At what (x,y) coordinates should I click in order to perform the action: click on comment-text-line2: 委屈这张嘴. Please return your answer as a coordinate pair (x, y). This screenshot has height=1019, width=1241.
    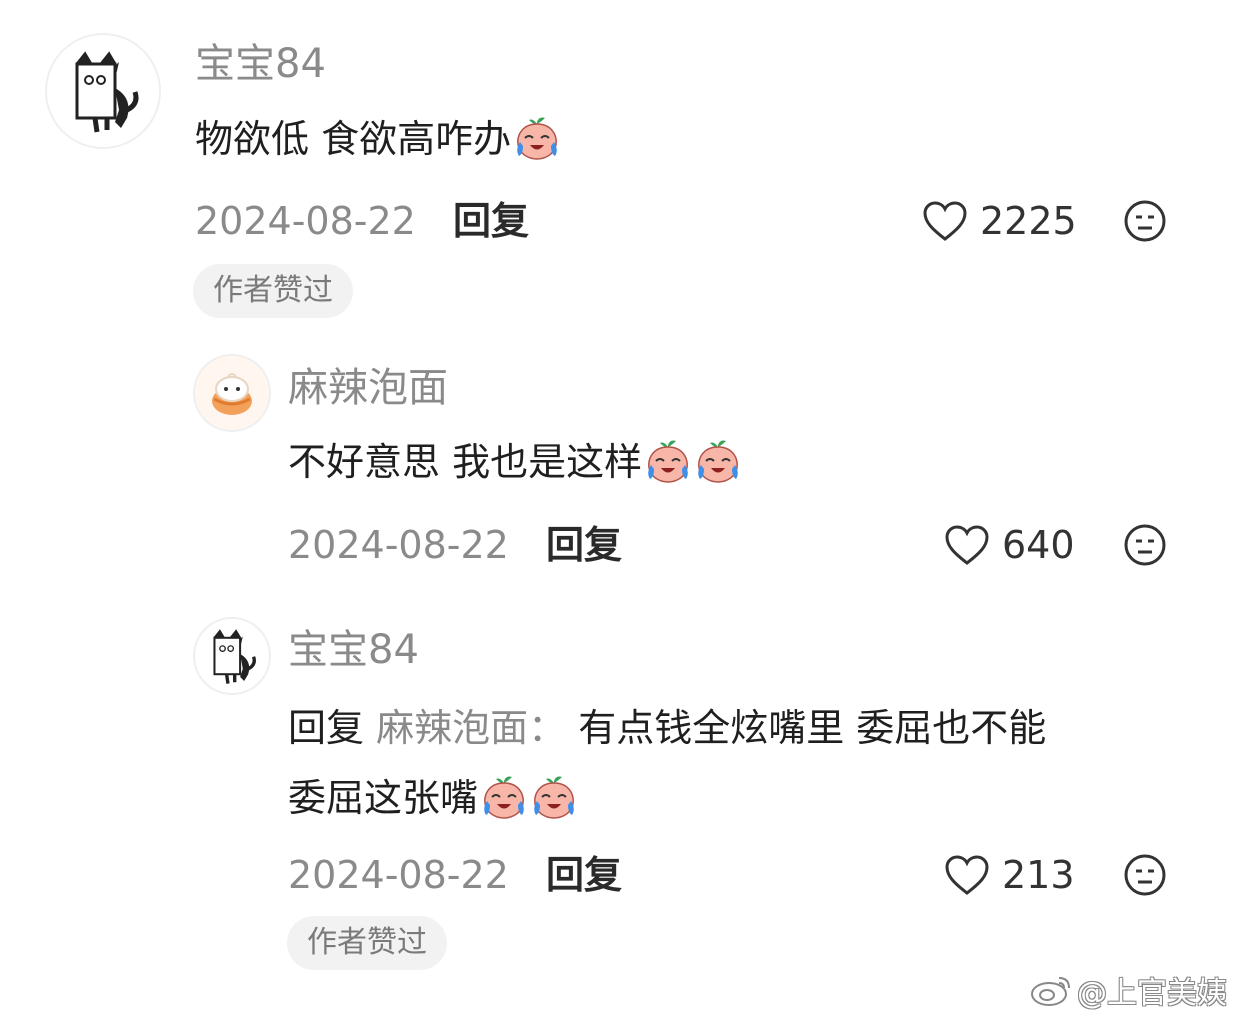
    Looking at the image, I should click on (383, 798).